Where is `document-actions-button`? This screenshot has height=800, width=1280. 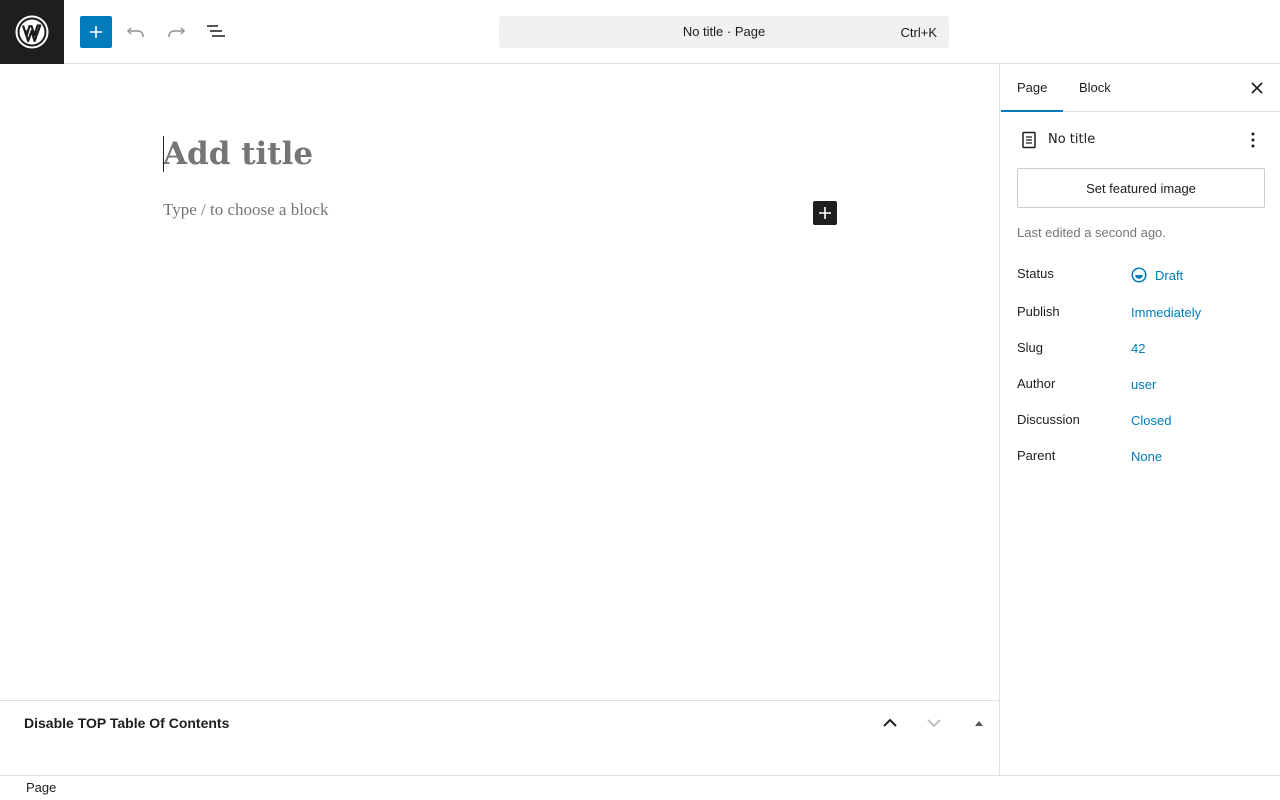 document-actions-button is located at coordinates (1253, 140).